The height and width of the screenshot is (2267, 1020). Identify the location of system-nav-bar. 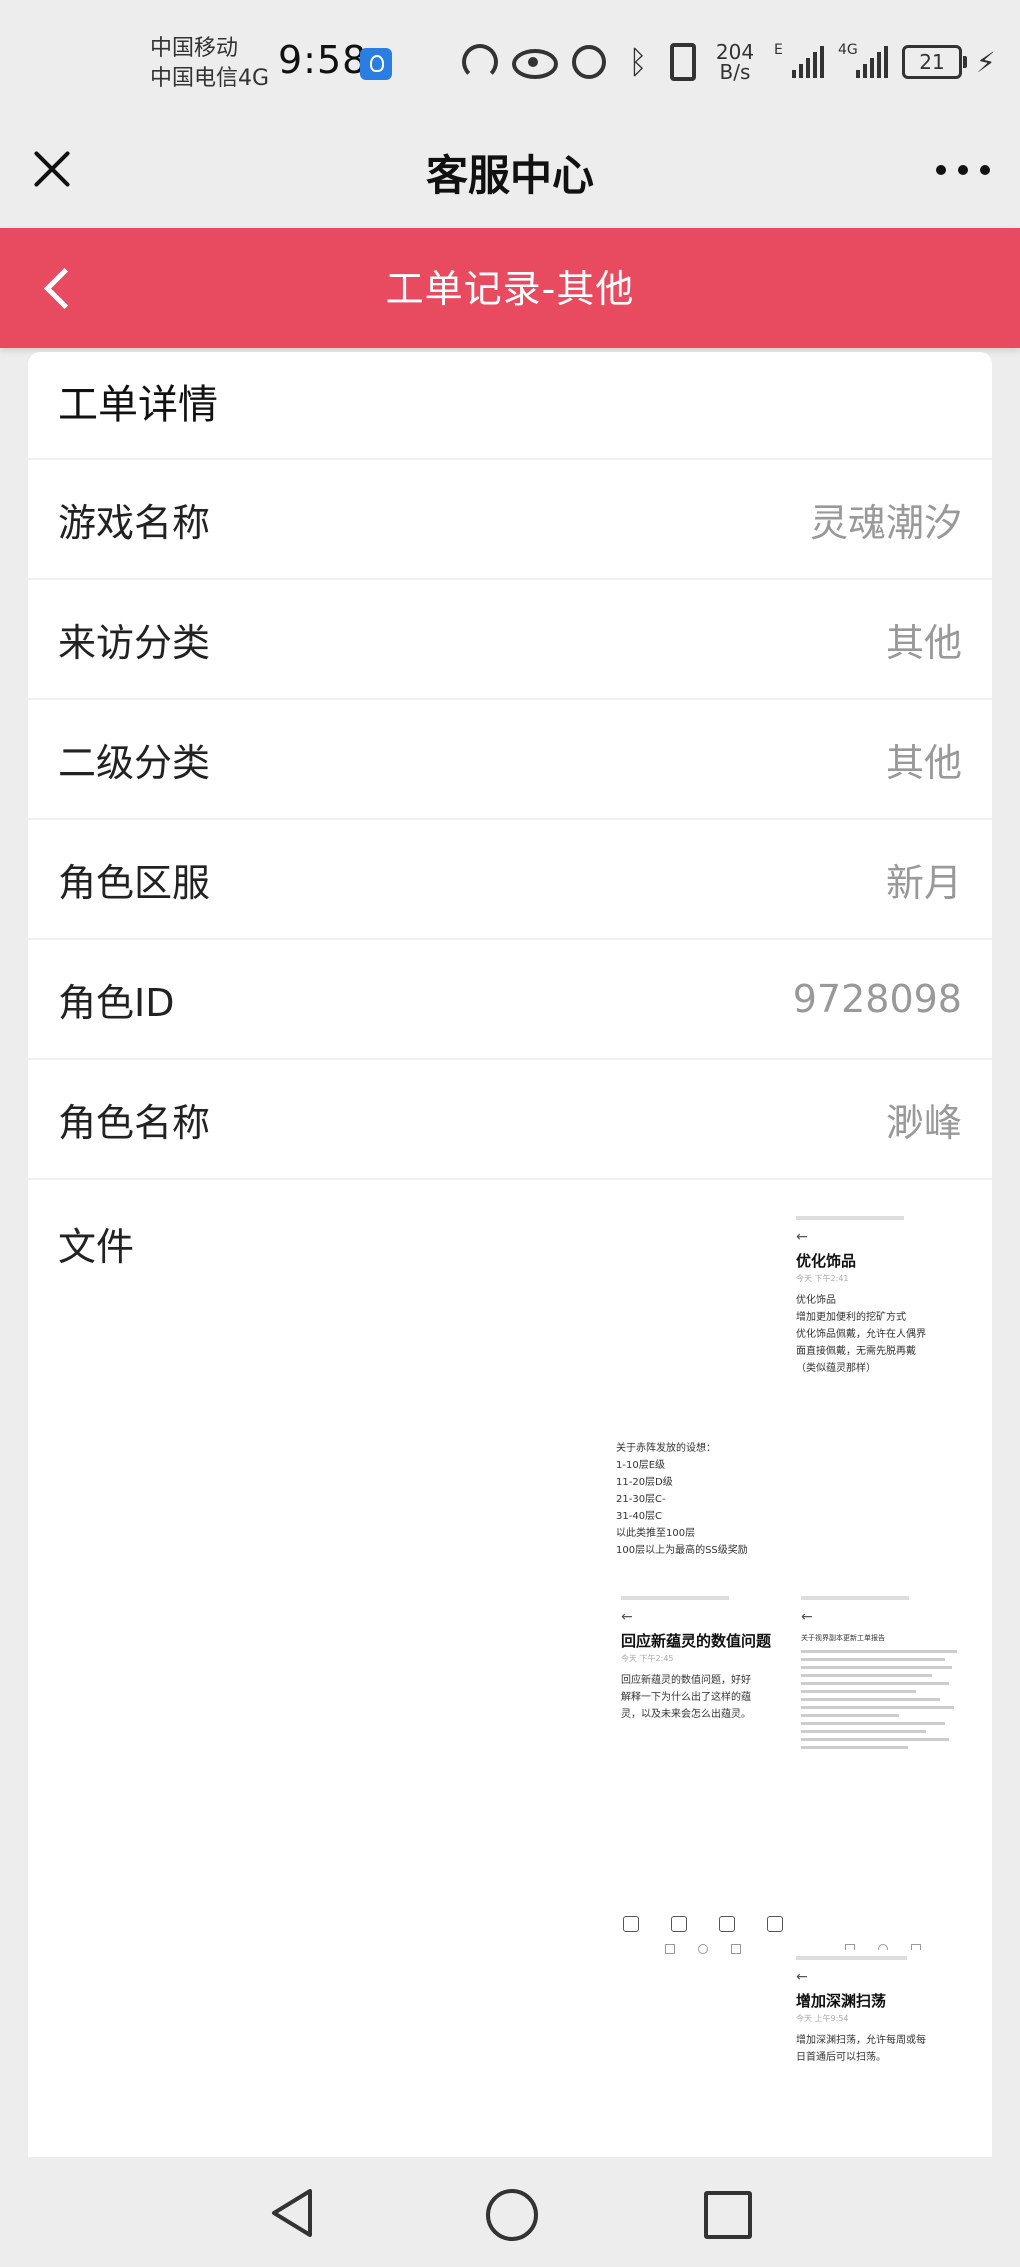
(510, 2212).